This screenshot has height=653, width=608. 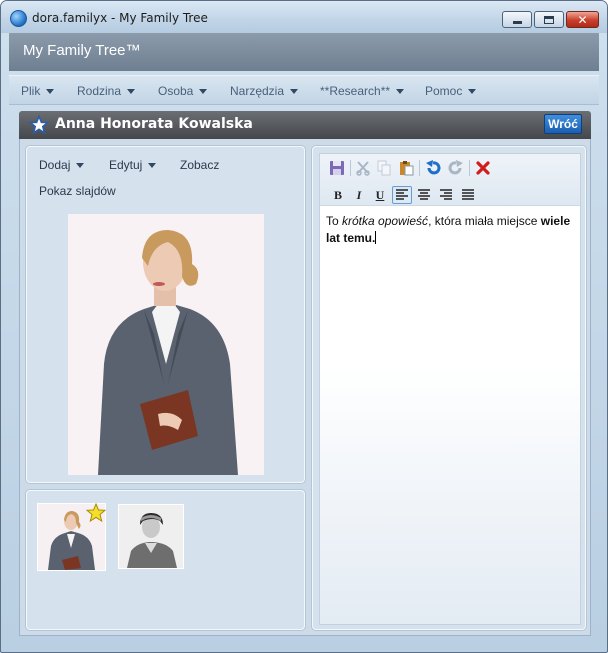 I want to click on title-bar: dora.familyx - My Family Tree ✕, so click(x=304, y=17).